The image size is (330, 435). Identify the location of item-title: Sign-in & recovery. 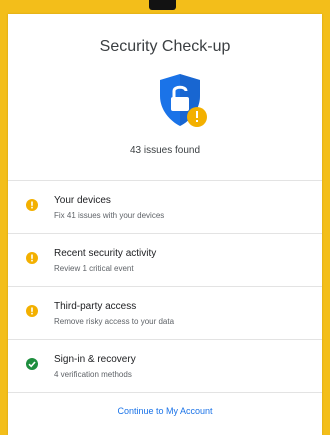
(95, 359).